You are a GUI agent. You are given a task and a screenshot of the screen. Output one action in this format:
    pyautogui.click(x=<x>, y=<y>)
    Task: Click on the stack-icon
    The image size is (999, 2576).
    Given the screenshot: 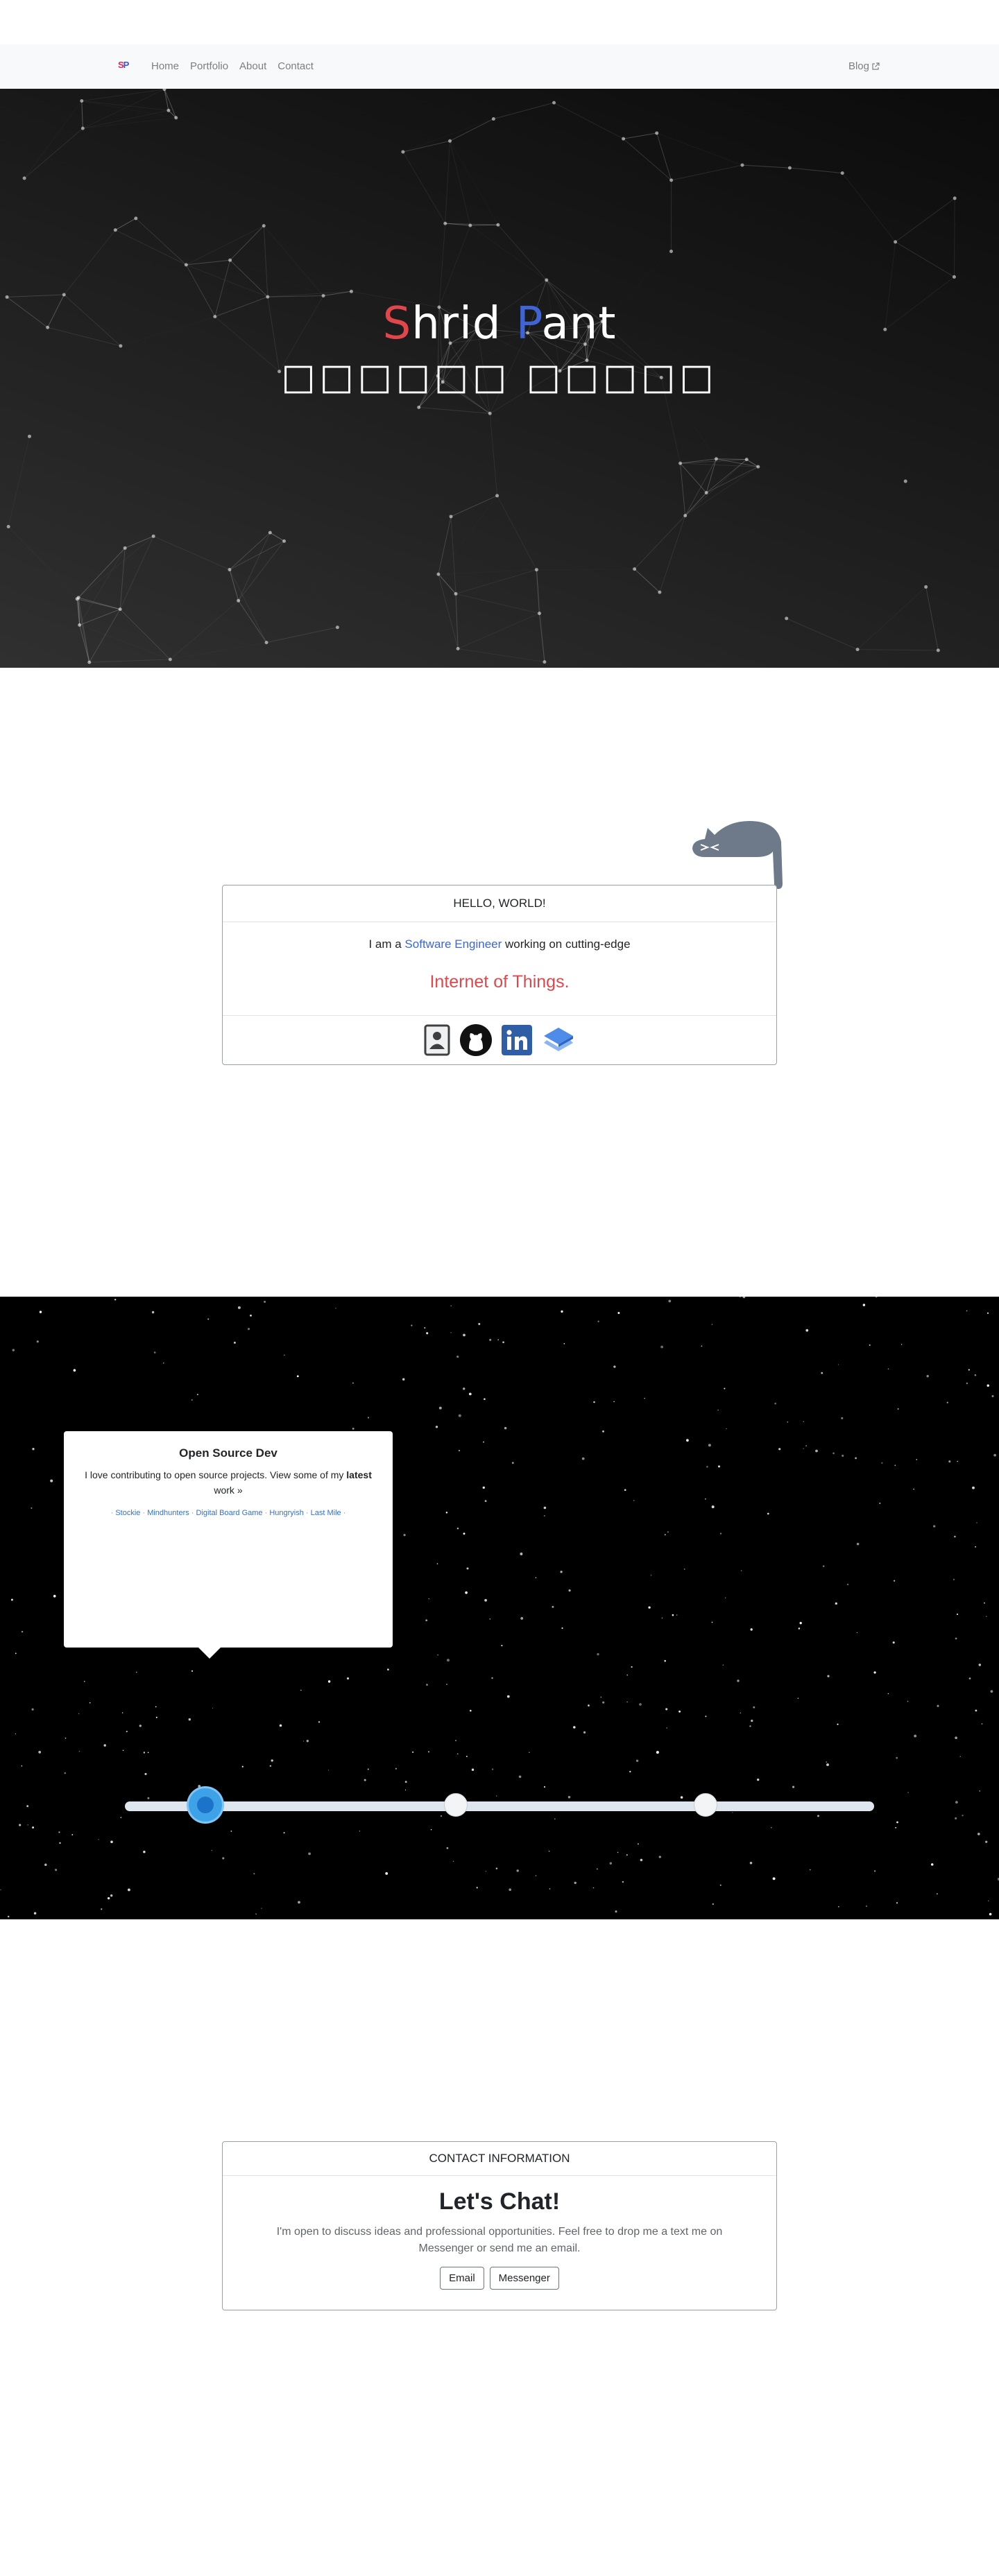 What is the action you would take?
    pyautogui.click(x=558, y=1040)
    